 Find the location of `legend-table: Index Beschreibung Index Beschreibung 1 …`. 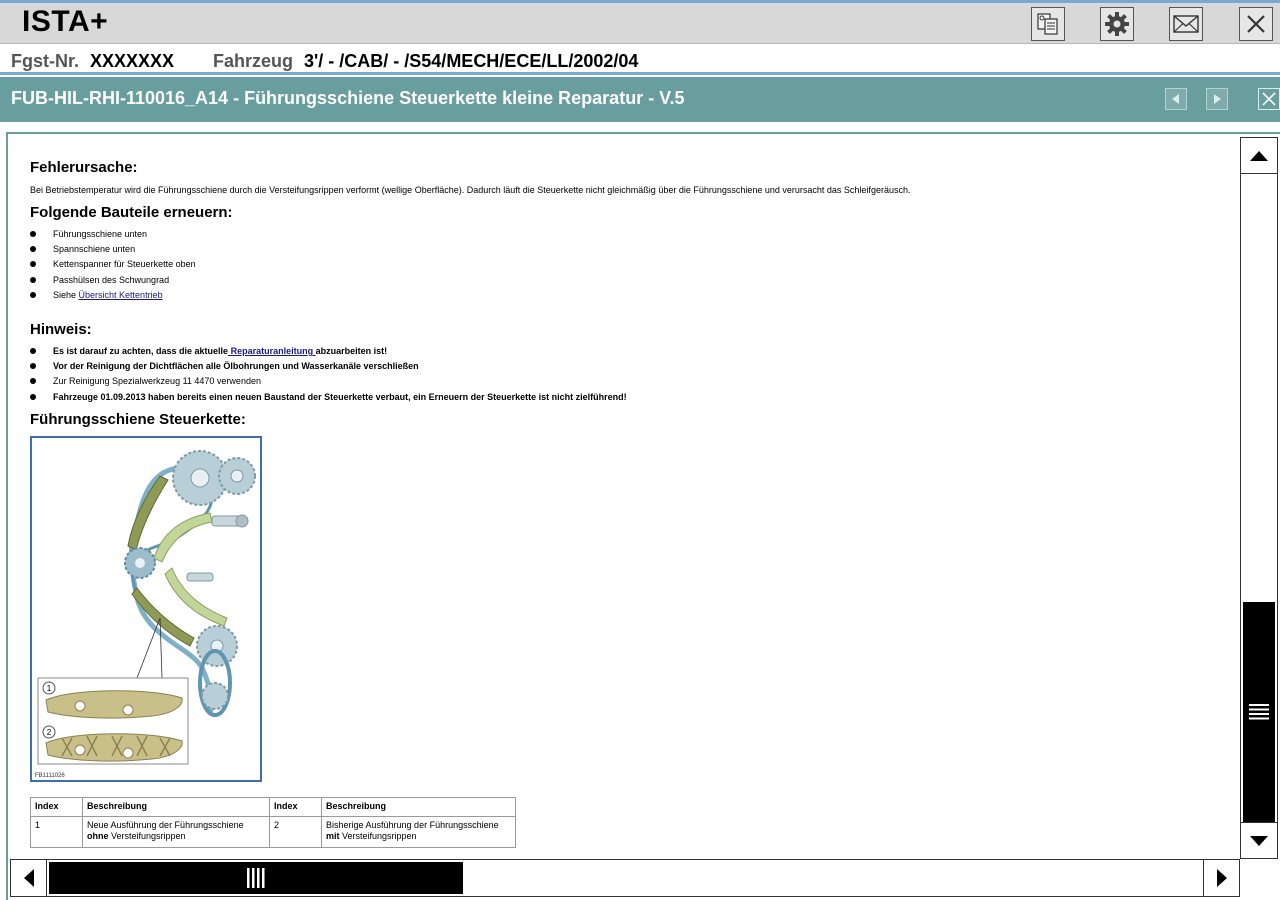

legend-table: Index Beschreibung Index Beschreibung 1 … is located at coordinates (273, 822).